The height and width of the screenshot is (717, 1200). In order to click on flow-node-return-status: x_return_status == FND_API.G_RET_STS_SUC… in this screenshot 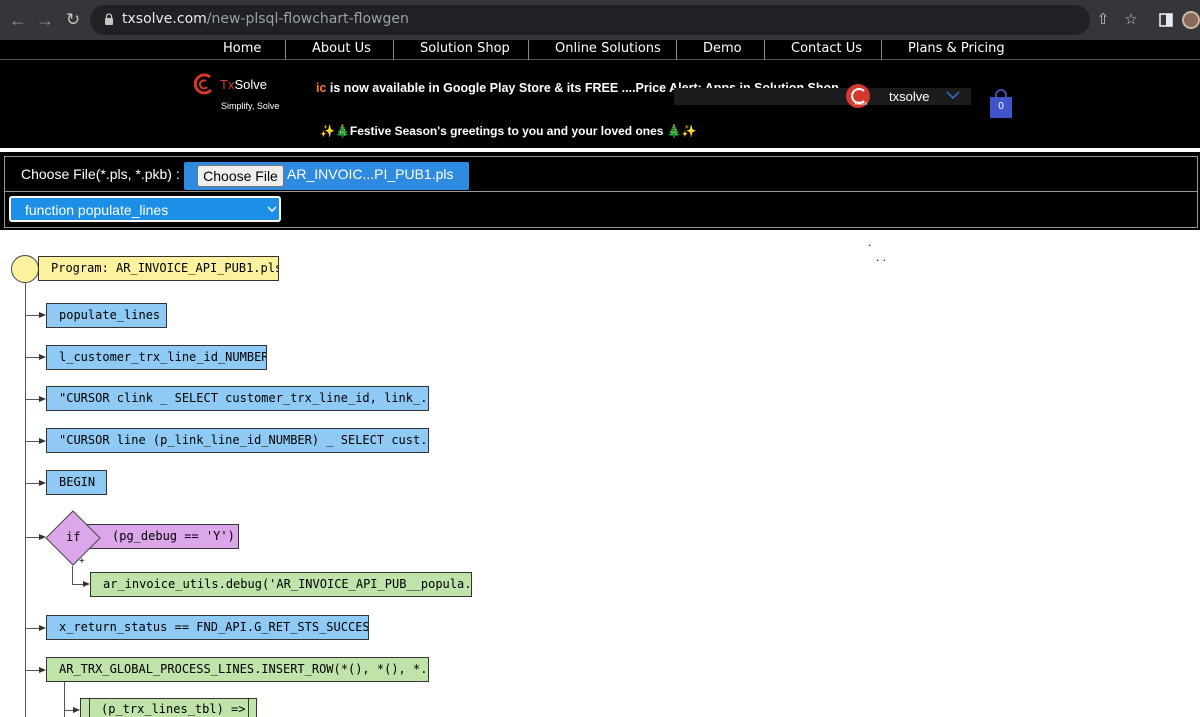, I will do `click(207, 627)`.